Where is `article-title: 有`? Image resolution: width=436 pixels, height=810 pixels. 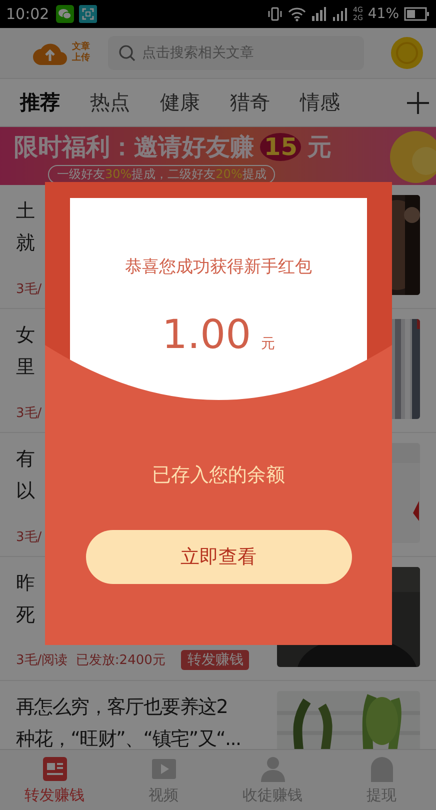 article-title: 有 is located at coordinates (25, 459).